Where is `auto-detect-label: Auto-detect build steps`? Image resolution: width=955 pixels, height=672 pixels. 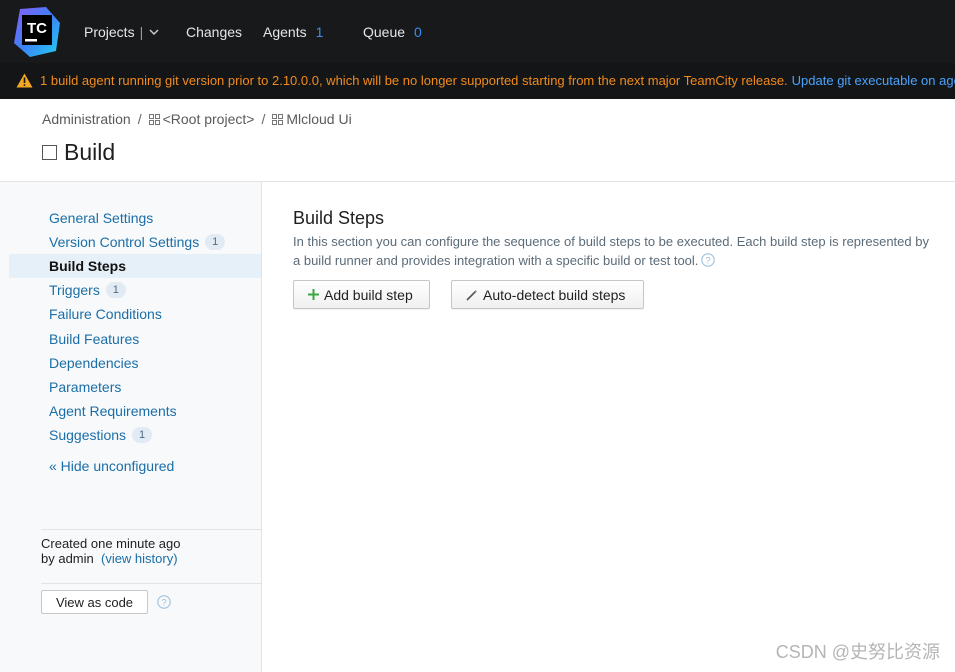 auto-detect-label: Auto-detect build steps is located at coordinates (554, 294).